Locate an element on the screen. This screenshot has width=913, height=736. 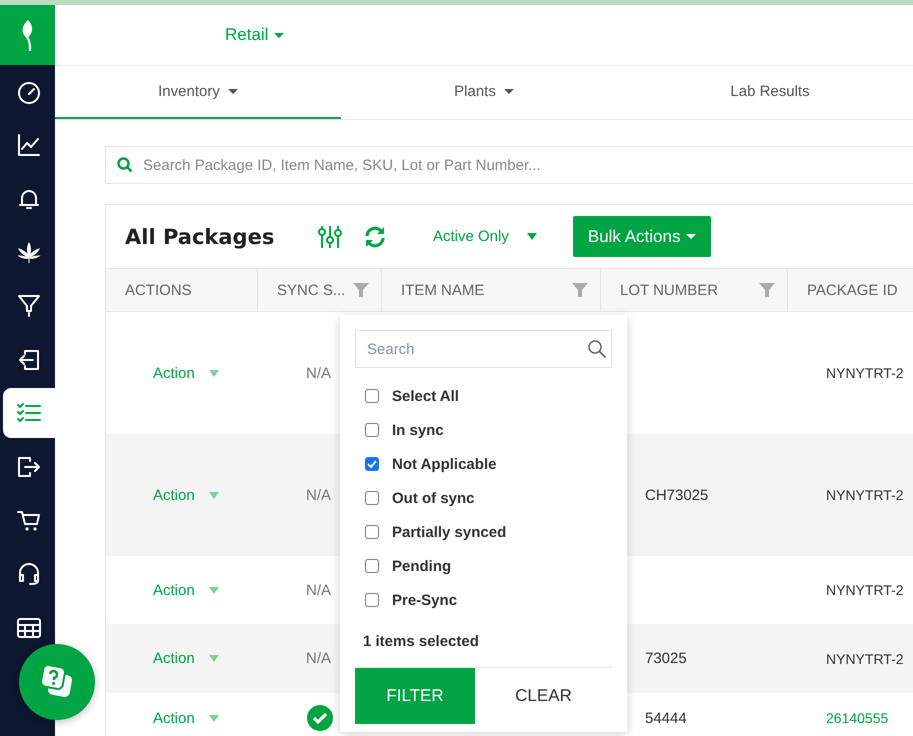
sliders-icon is located at coordinates (330, 237).